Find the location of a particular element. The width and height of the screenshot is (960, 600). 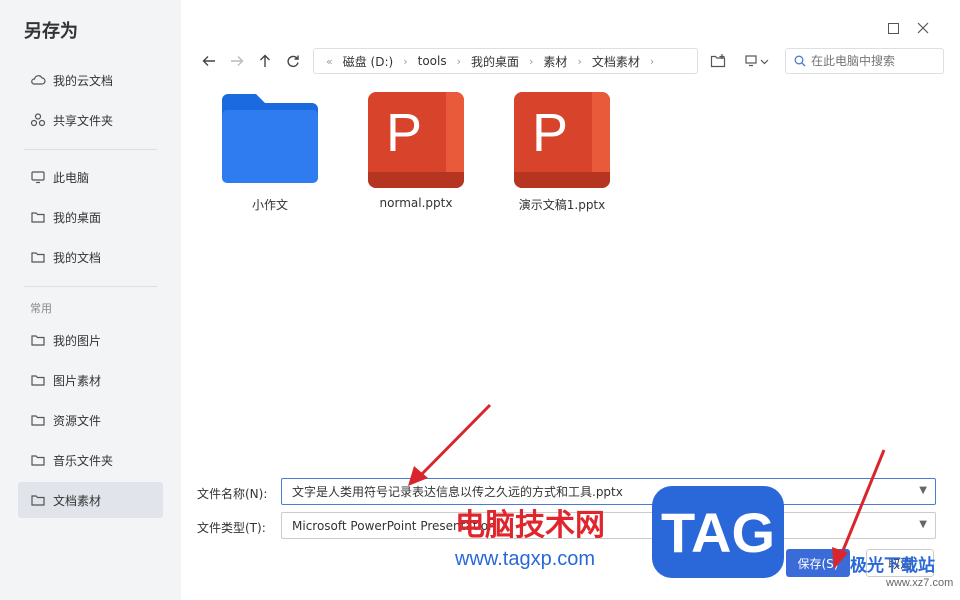

maximize-button is located at coordinates (893, 28).